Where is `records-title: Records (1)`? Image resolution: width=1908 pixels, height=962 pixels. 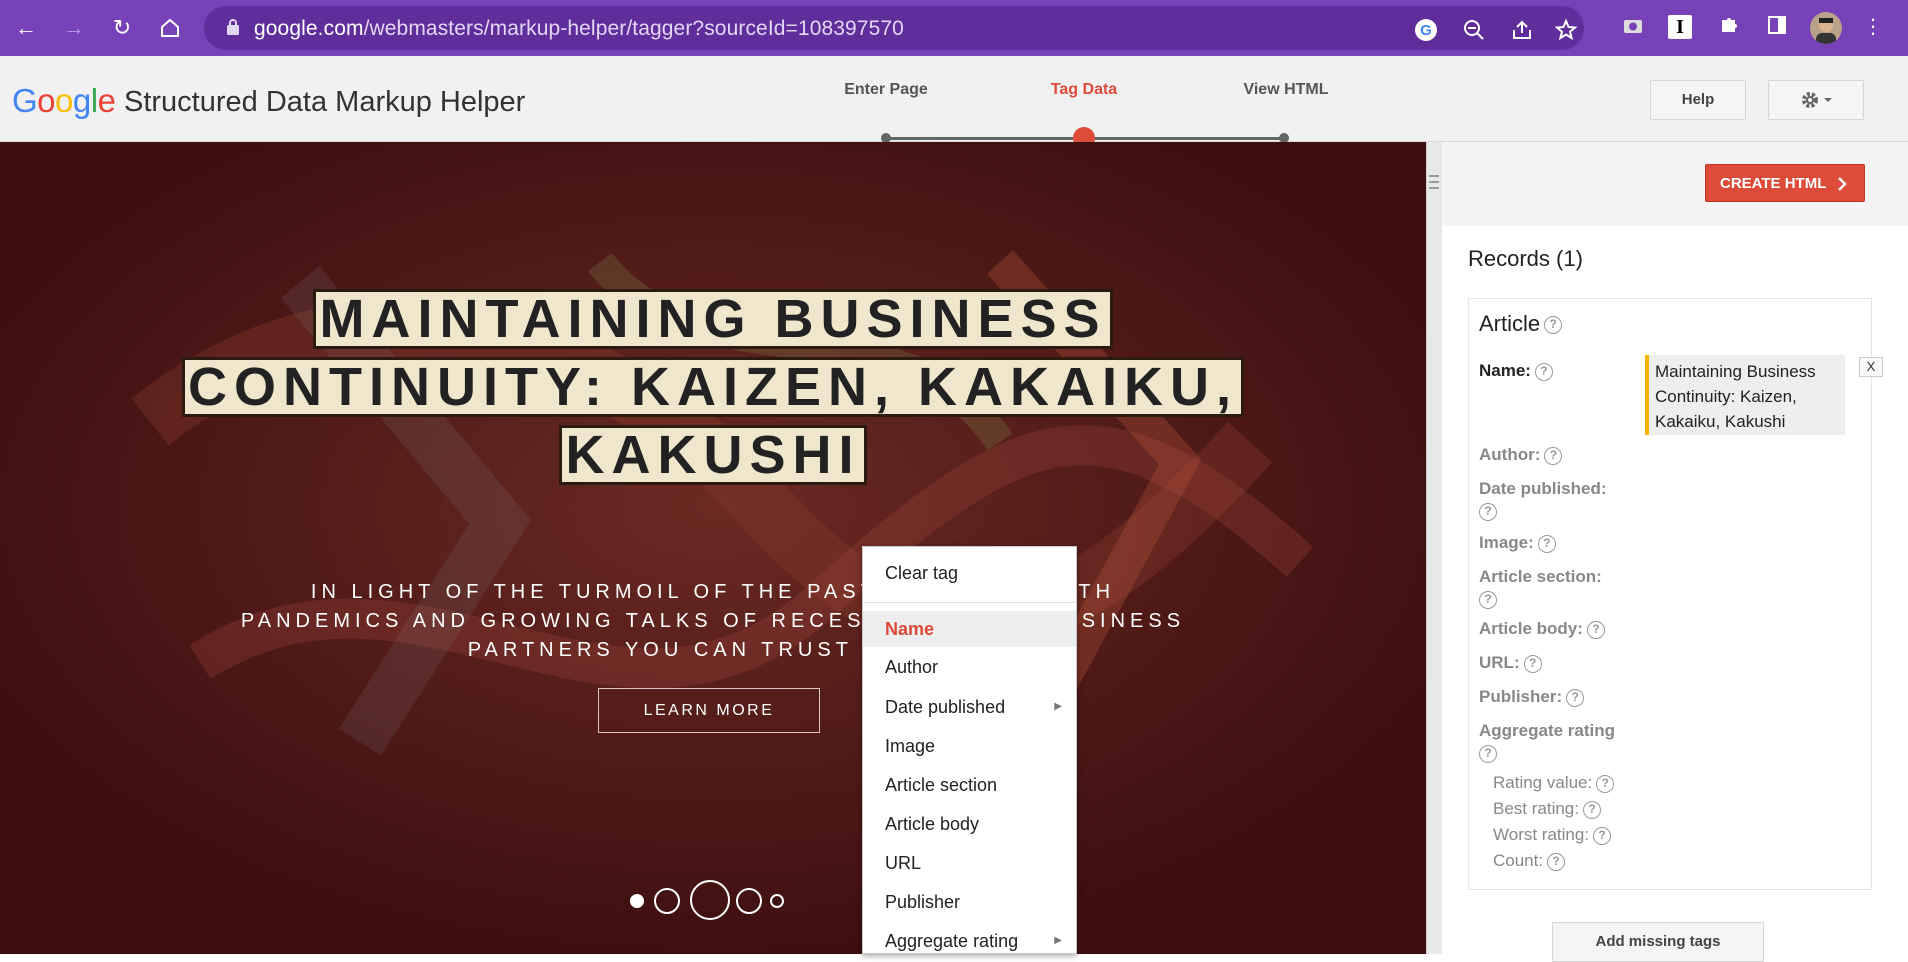 records-title: Records (1) is located at coordinates (1525, 258).